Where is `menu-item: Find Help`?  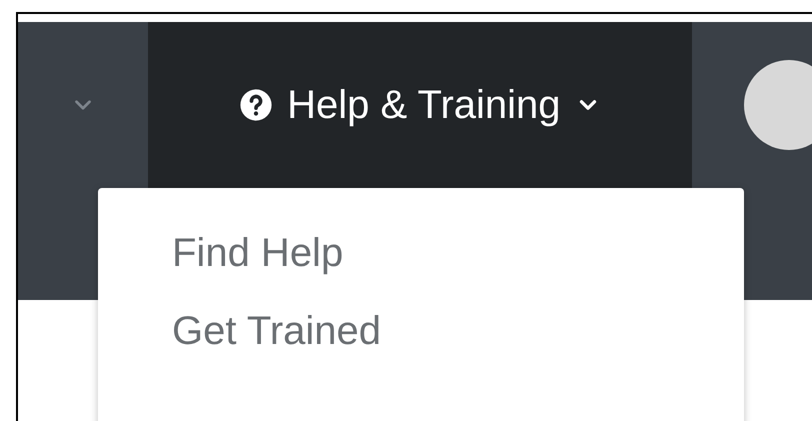
menu-item: Find Help is located at coordinates (225, 253).